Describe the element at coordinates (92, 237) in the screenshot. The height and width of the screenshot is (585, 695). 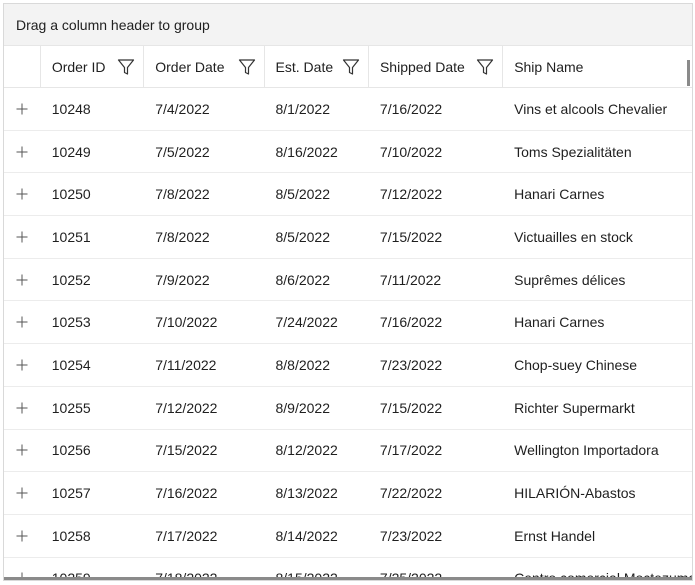
I see `order-id-cell: 10251` at that location.